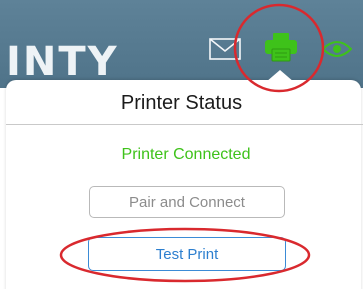  What do you see at coordinates (187, 202) in the screenshot?
I see `pair-and-connect-button: Pair and Connect` at bounding box center [187, 202].